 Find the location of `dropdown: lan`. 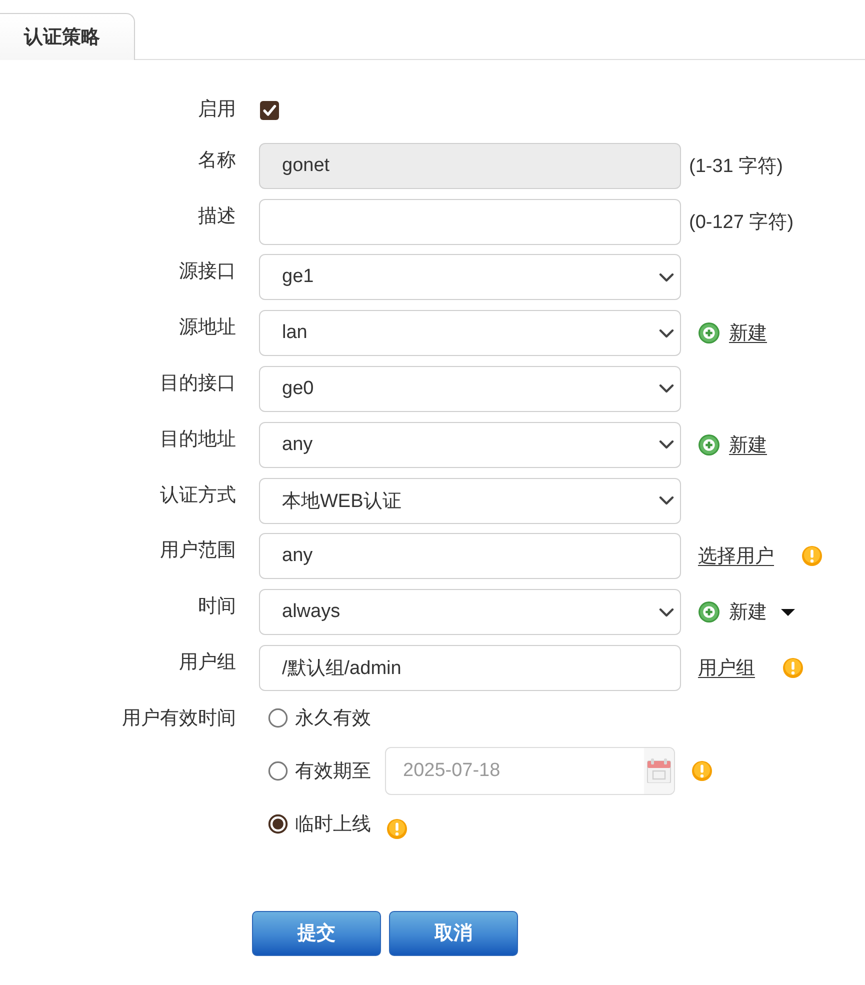

dropdown: lan is located at coordinates (470, 333).